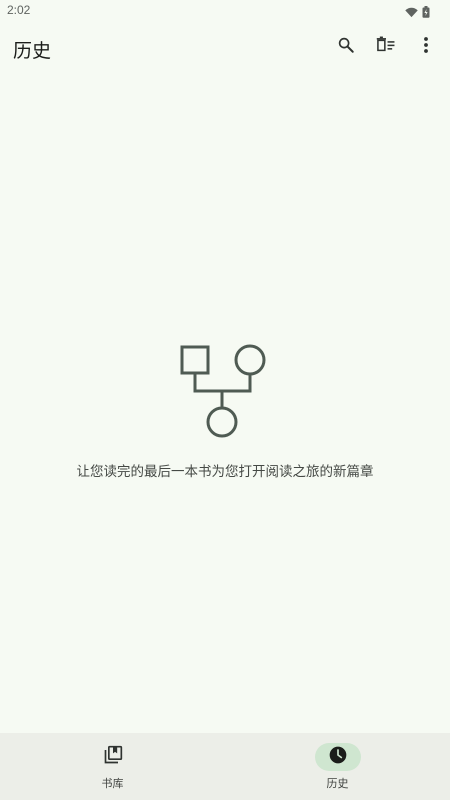  I want to click on status-icons, so click(417, 12).